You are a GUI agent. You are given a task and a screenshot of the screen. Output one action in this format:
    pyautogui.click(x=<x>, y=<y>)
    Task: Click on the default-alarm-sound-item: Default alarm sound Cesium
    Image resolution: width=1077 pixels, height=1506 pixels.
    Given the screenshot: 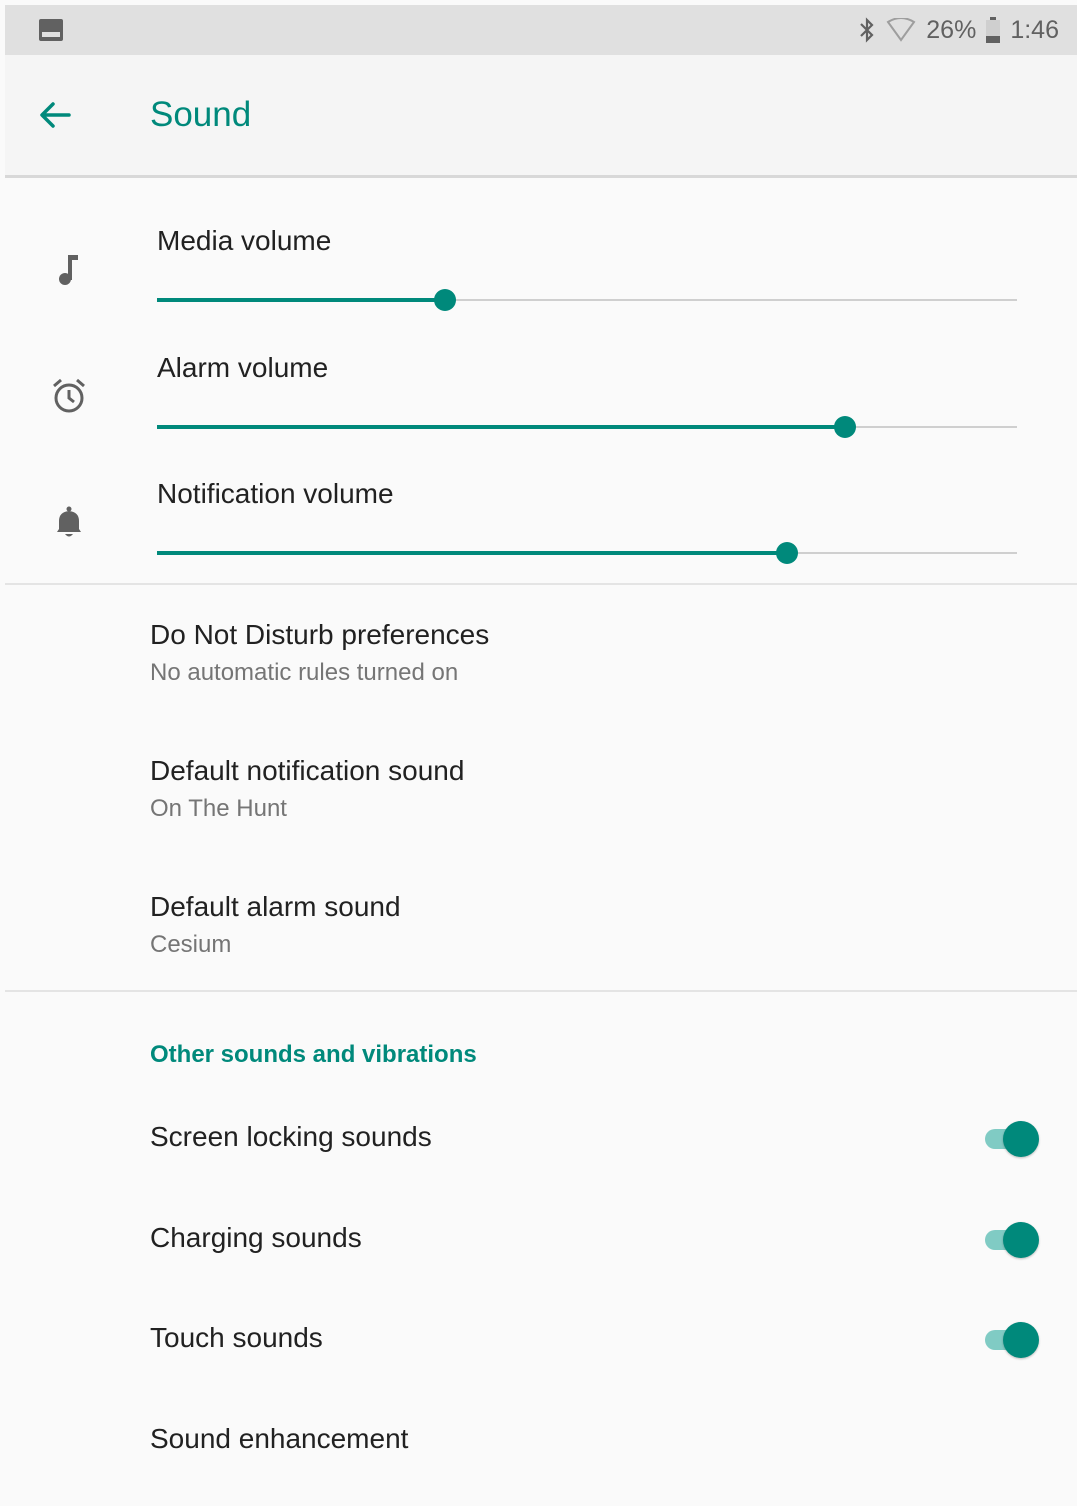 What is the action you would take?
    pyautogui.click(x=541, y=931)
    